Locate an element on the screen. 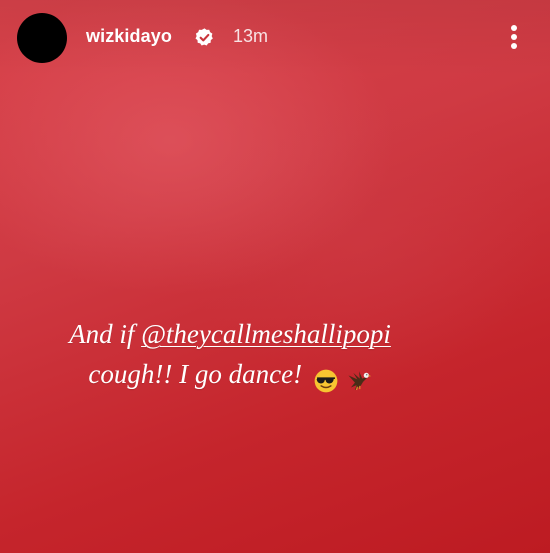 This screenshot has width=550, height=553. emoji-group is located at coordinates (342, 378).